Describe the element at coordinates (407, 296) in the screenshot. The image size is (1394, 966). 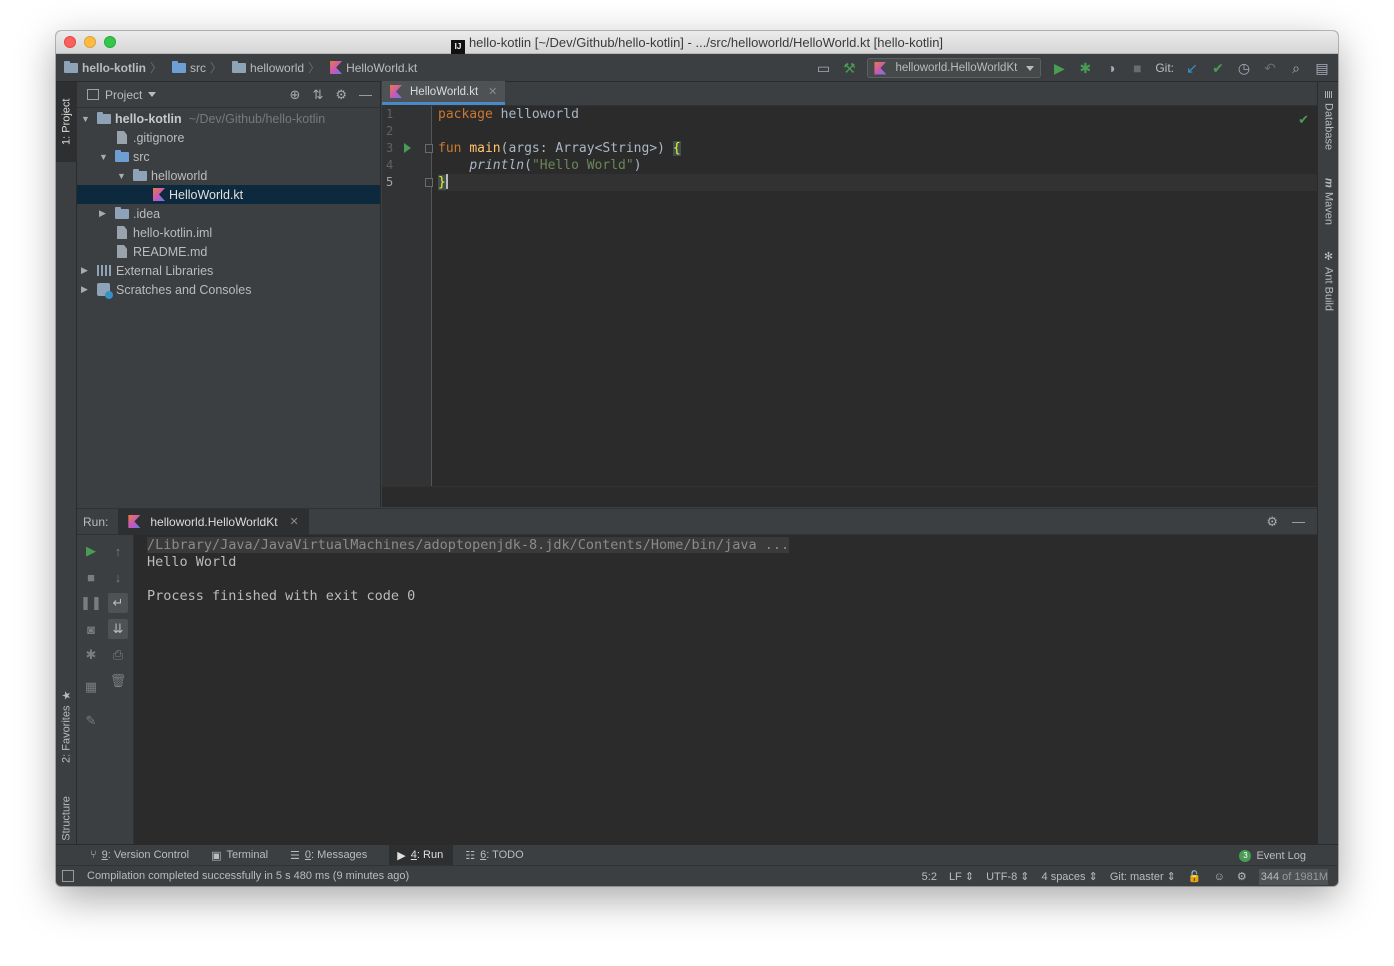
I see `editor-gutter: 1 2 3 4 5` at that location.